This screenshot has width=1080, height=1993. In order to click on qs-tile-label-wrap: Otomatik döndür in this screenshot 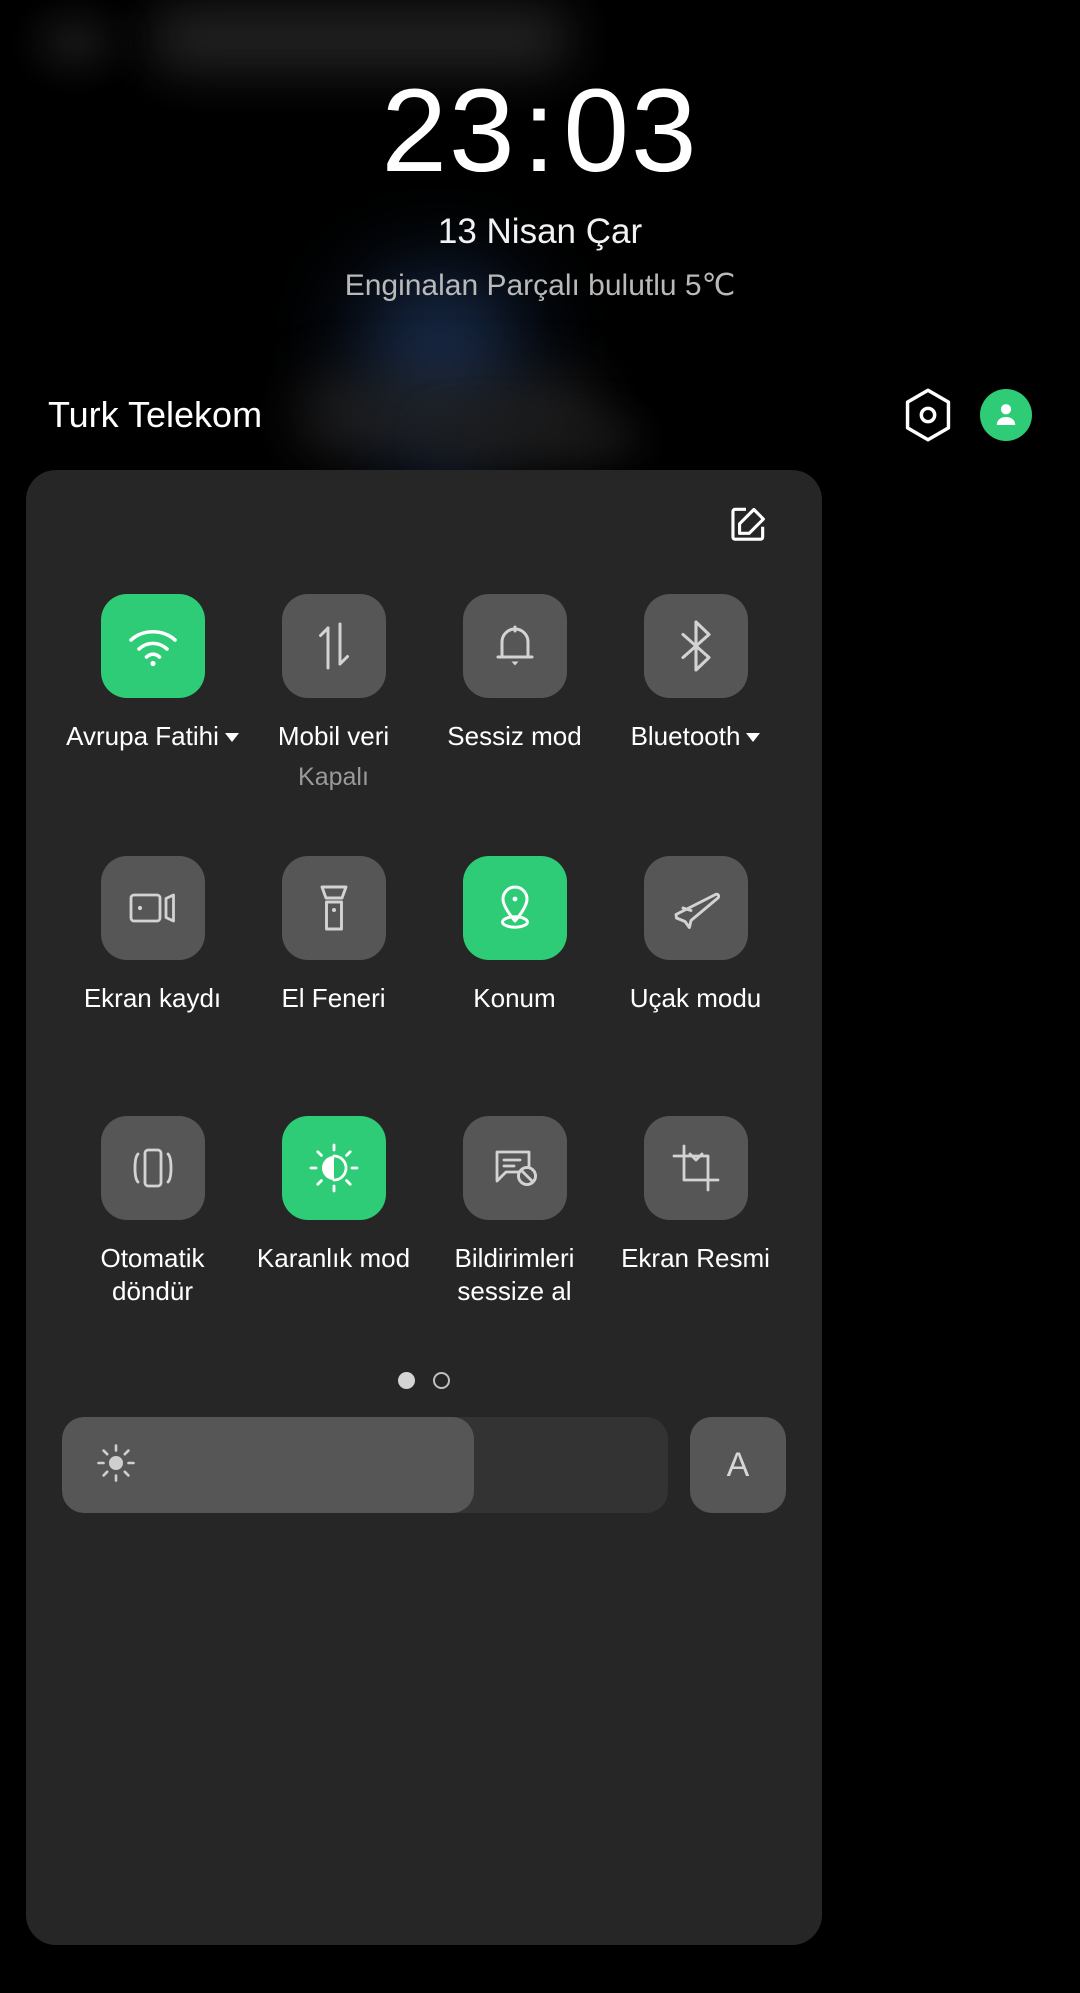, I will do `click(152, 1275)`.